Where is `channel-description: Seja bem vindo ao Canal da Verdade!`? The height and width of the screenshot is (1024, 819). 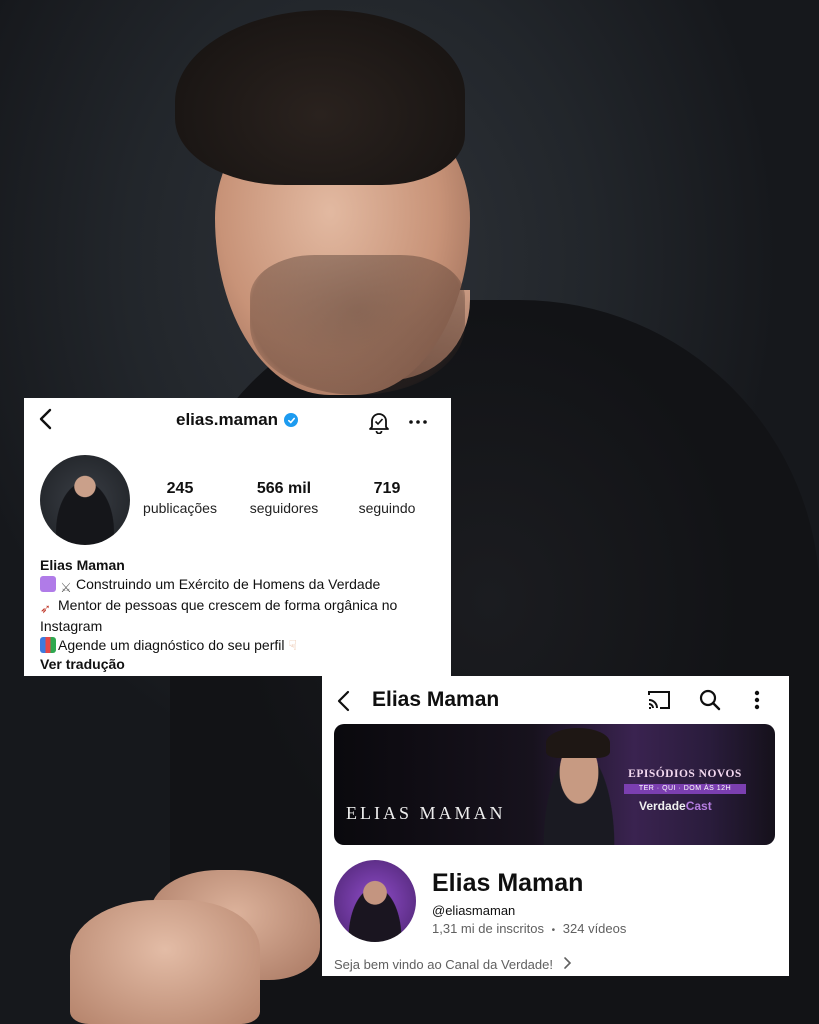 channel-description: Seja bem vindo ao Canal da Verdade! is located at coordinates (453, 964).